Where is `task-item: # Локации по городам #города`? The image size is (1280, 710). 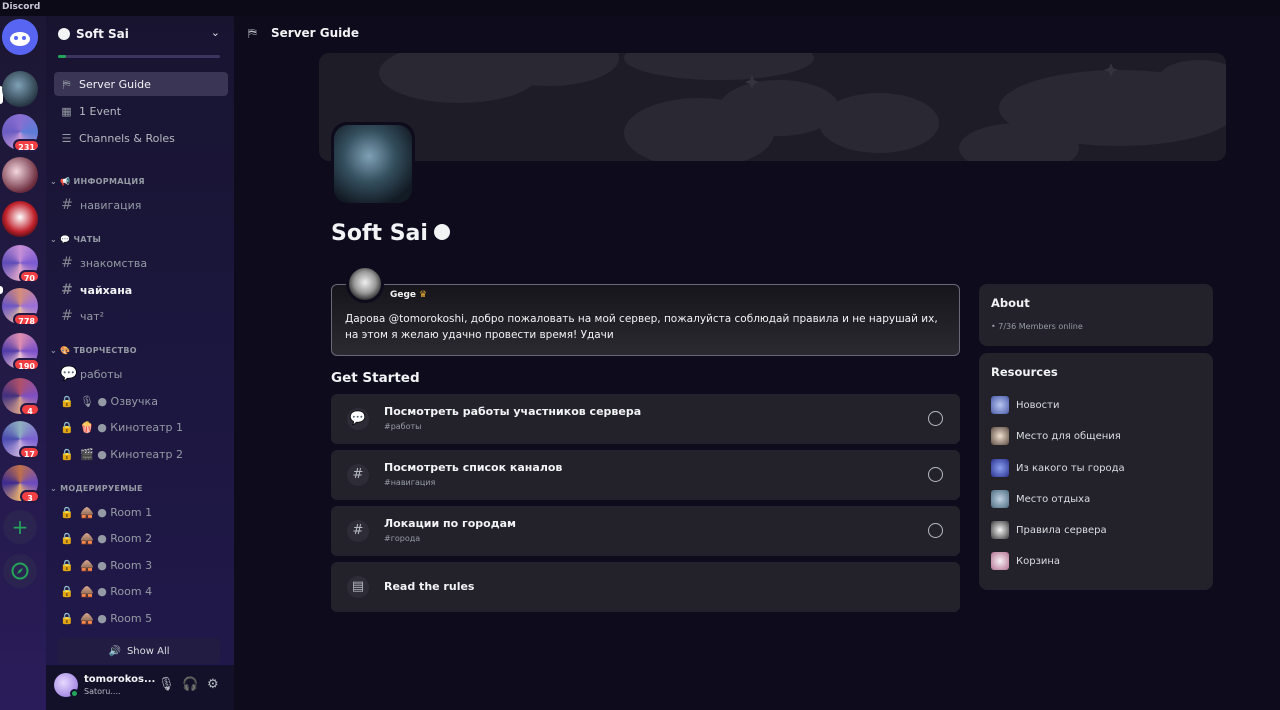
task-item: # Локации по городам #города is located at coordinates (645, 531).